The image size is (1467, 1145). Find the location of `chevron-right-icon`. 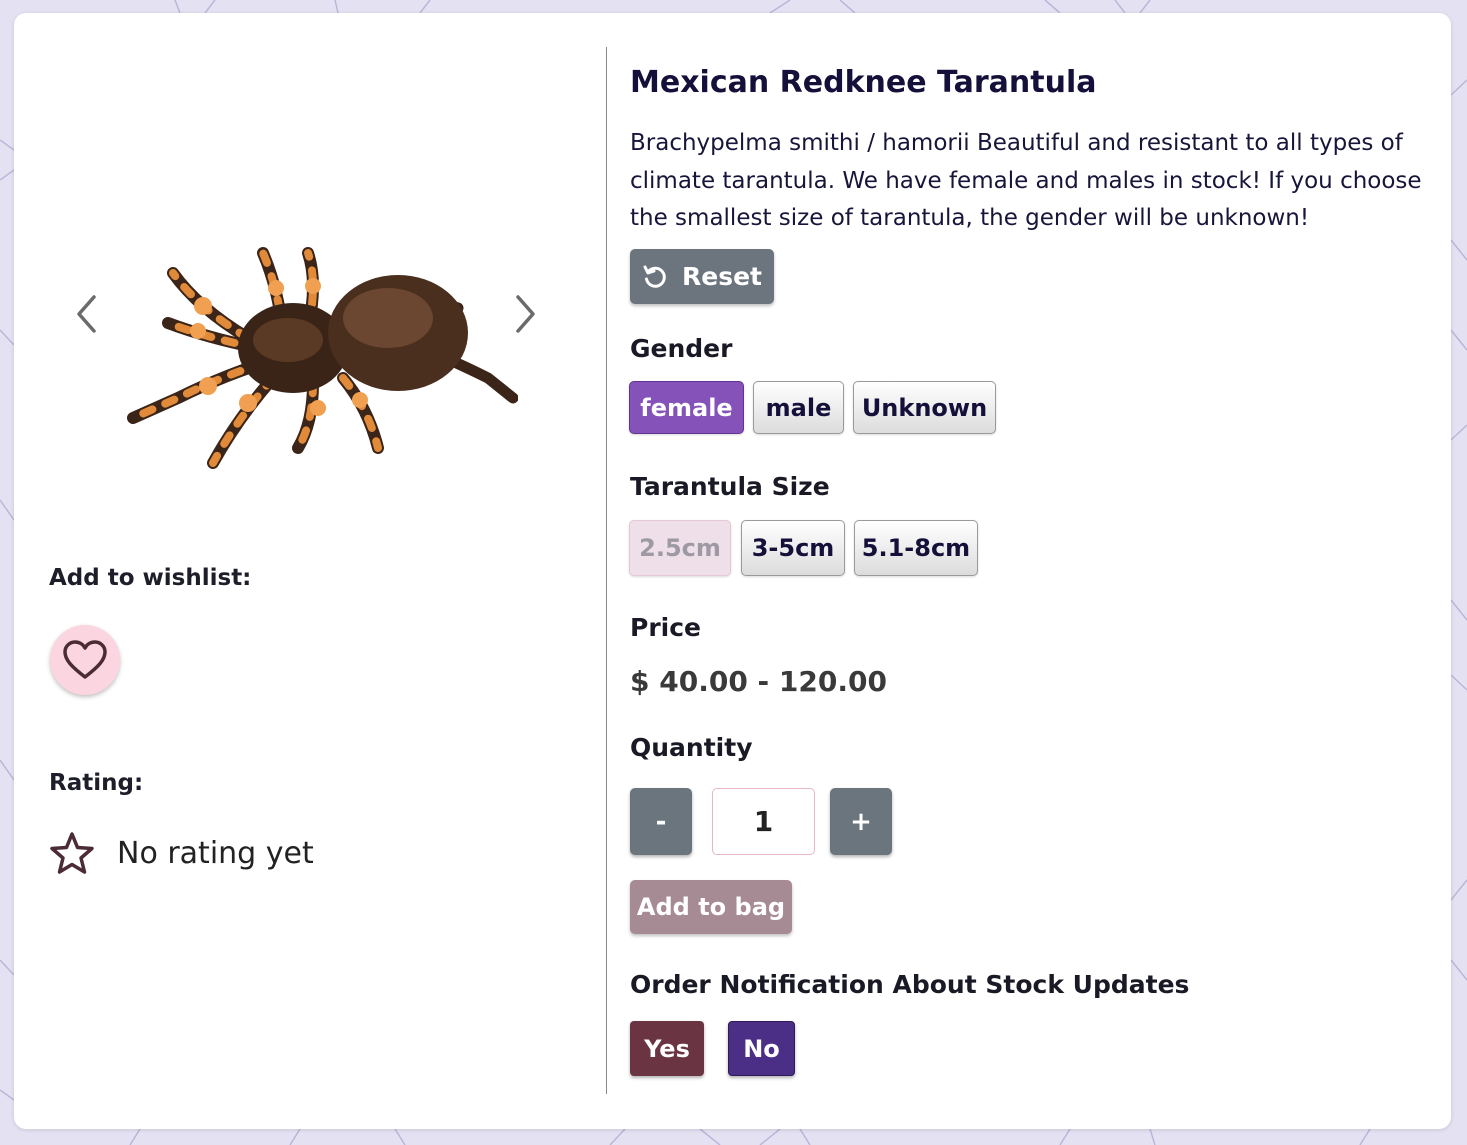

chevron-right-icon is located at coordinates (525, 314).